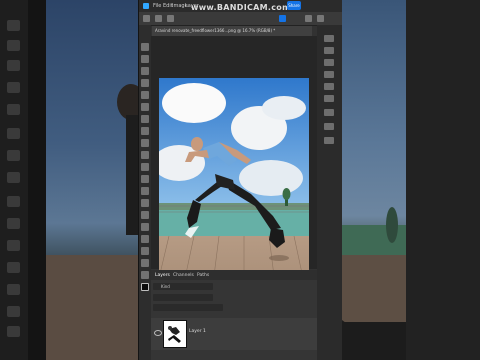 The image size is (480, 360). Describe the element at coordinates (145, 71) in the screenshot. I see `lasso-tool-icon` at that location.